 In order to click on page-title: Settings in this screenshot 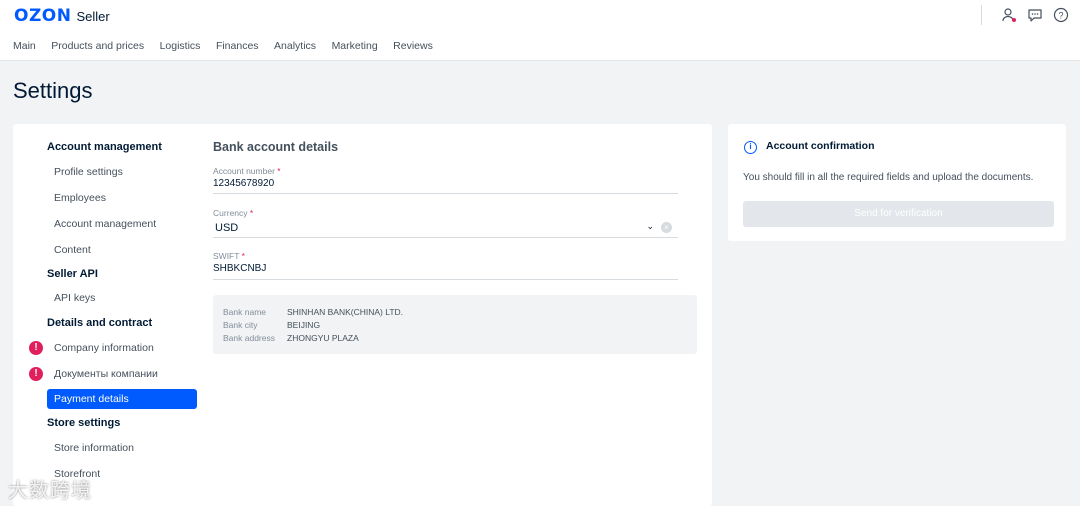, I will do `click(53, 90)`.